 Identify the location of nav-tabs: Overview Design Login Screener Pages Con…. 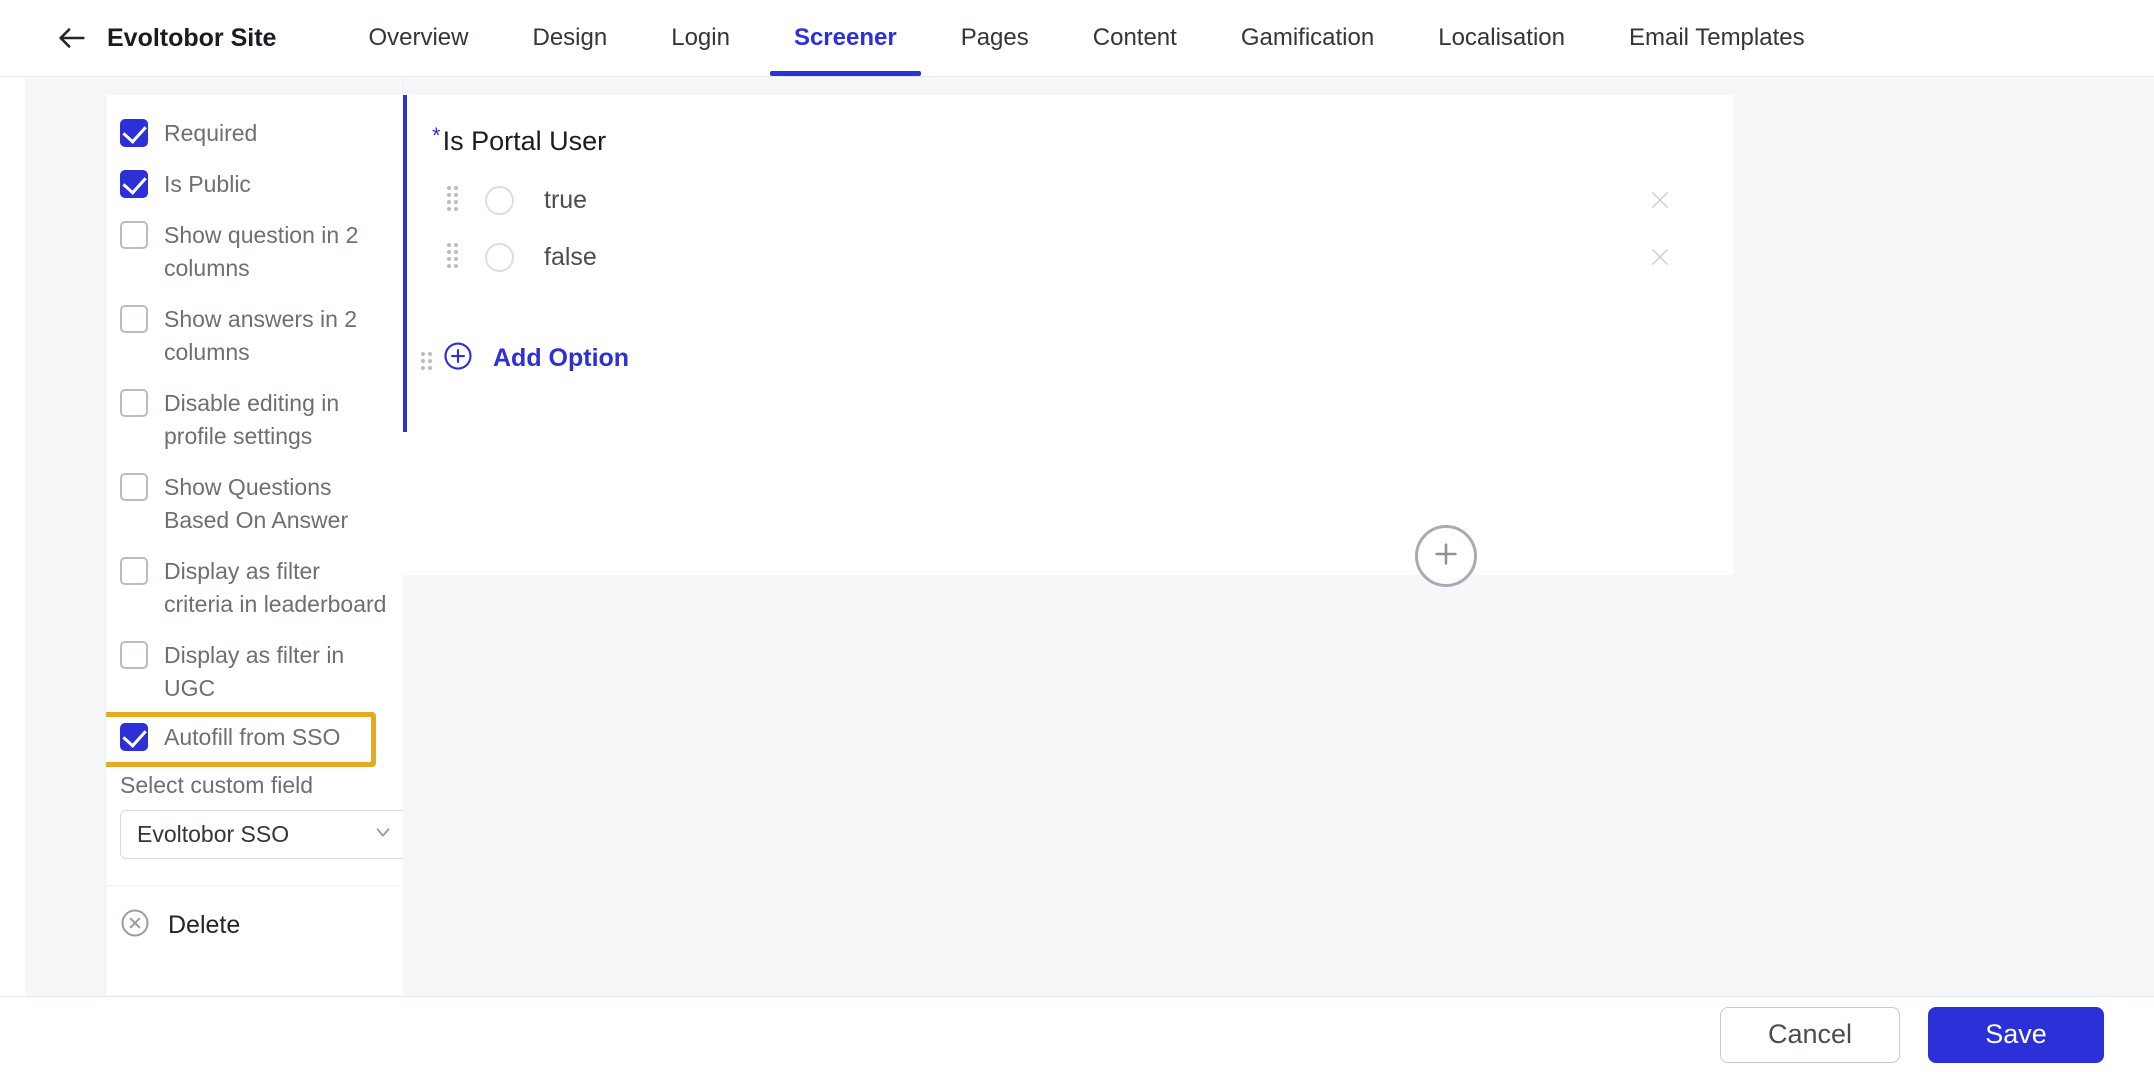
(1086, 38).